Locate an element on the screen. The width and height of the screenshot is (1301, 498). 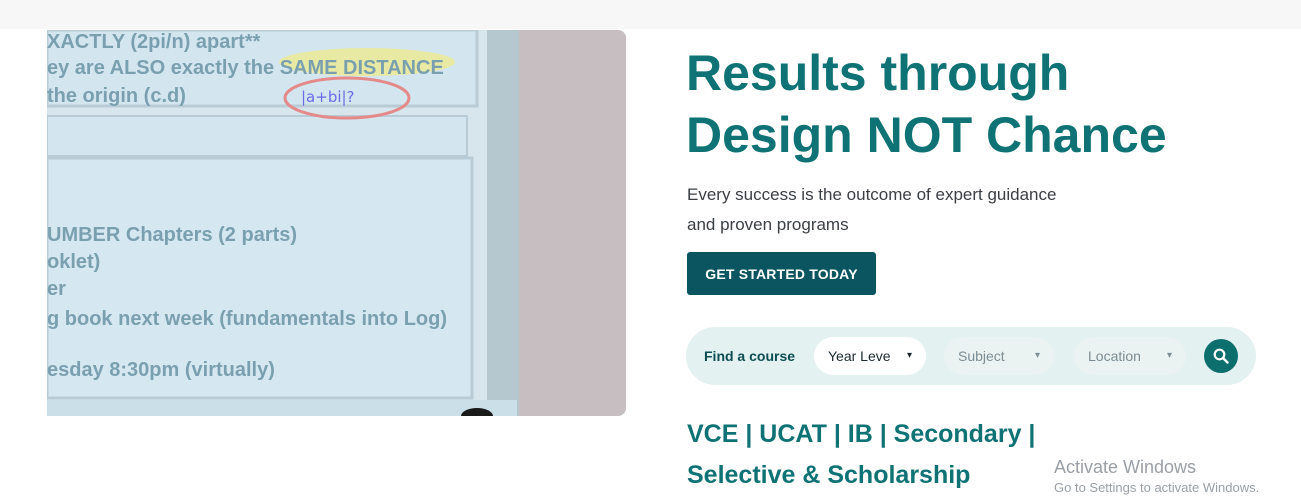
watermark-subtitle: Go to Settings to activate Windows. is located at coordinates (1157, 487).